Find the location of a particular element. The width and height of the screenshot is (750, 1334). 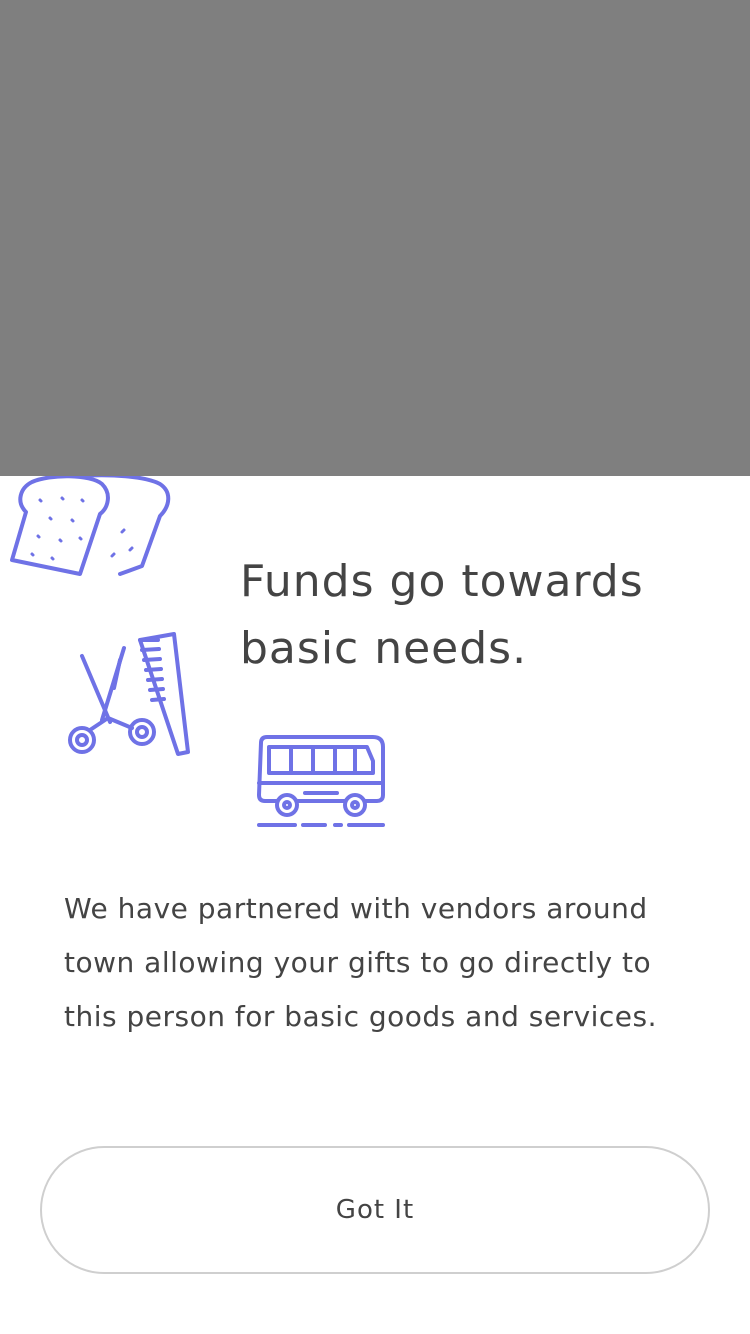

modal-title: Funds go towards basic needs. is located at coordinates (442, 615).